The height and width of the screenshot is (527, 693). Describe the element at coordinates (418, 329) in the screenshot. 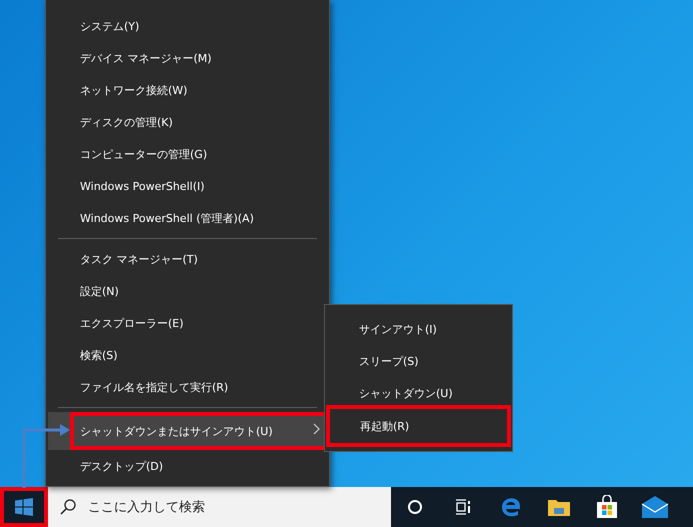

I see `menu-item: サインアウト(I)` at that location.